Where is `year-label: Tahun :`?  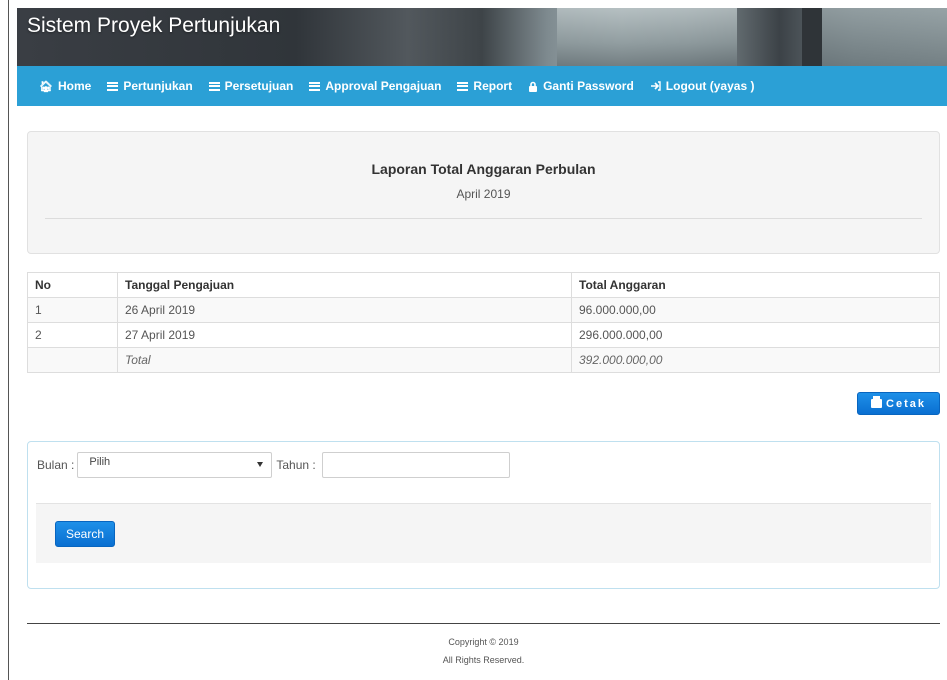
year-label: Tahun : is located at coordinates (296, 465).